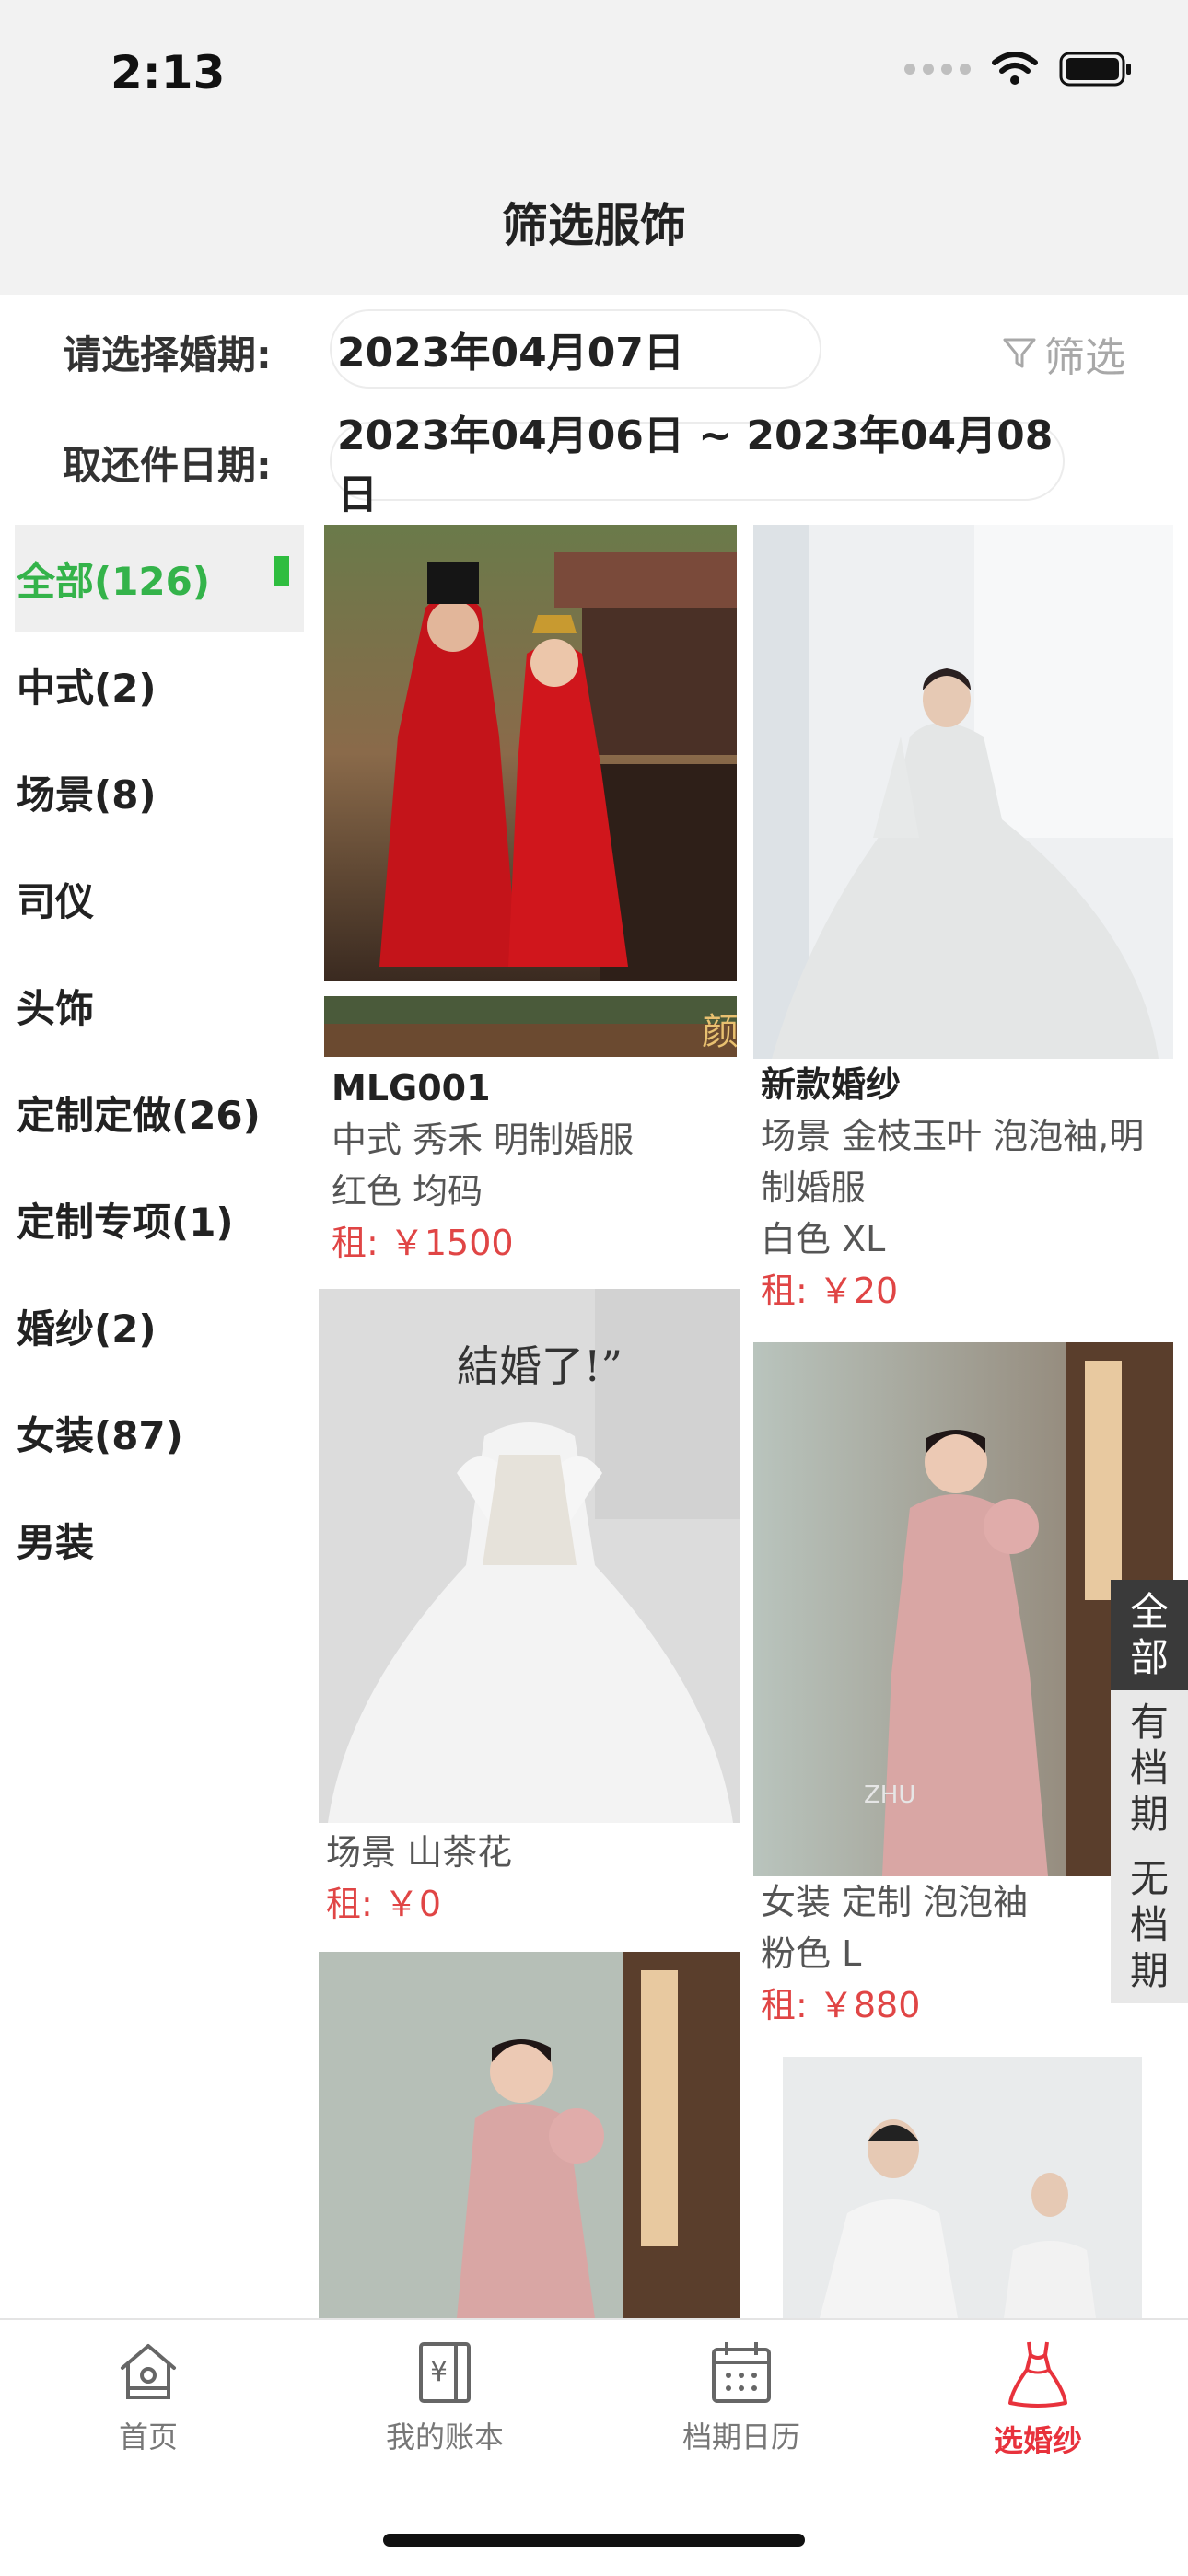 The width and height of the screenshot is (1188, 2576). Describe the element at coordinates (56, 1542) in the screenshot. I see `category-label: 男装` at that location.